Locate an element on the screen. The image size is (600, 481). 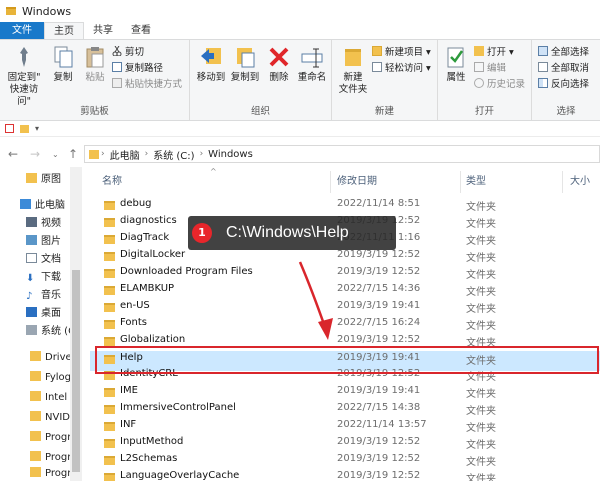
nav-item-pictures: 图片 is located at coordinates (43, 242).